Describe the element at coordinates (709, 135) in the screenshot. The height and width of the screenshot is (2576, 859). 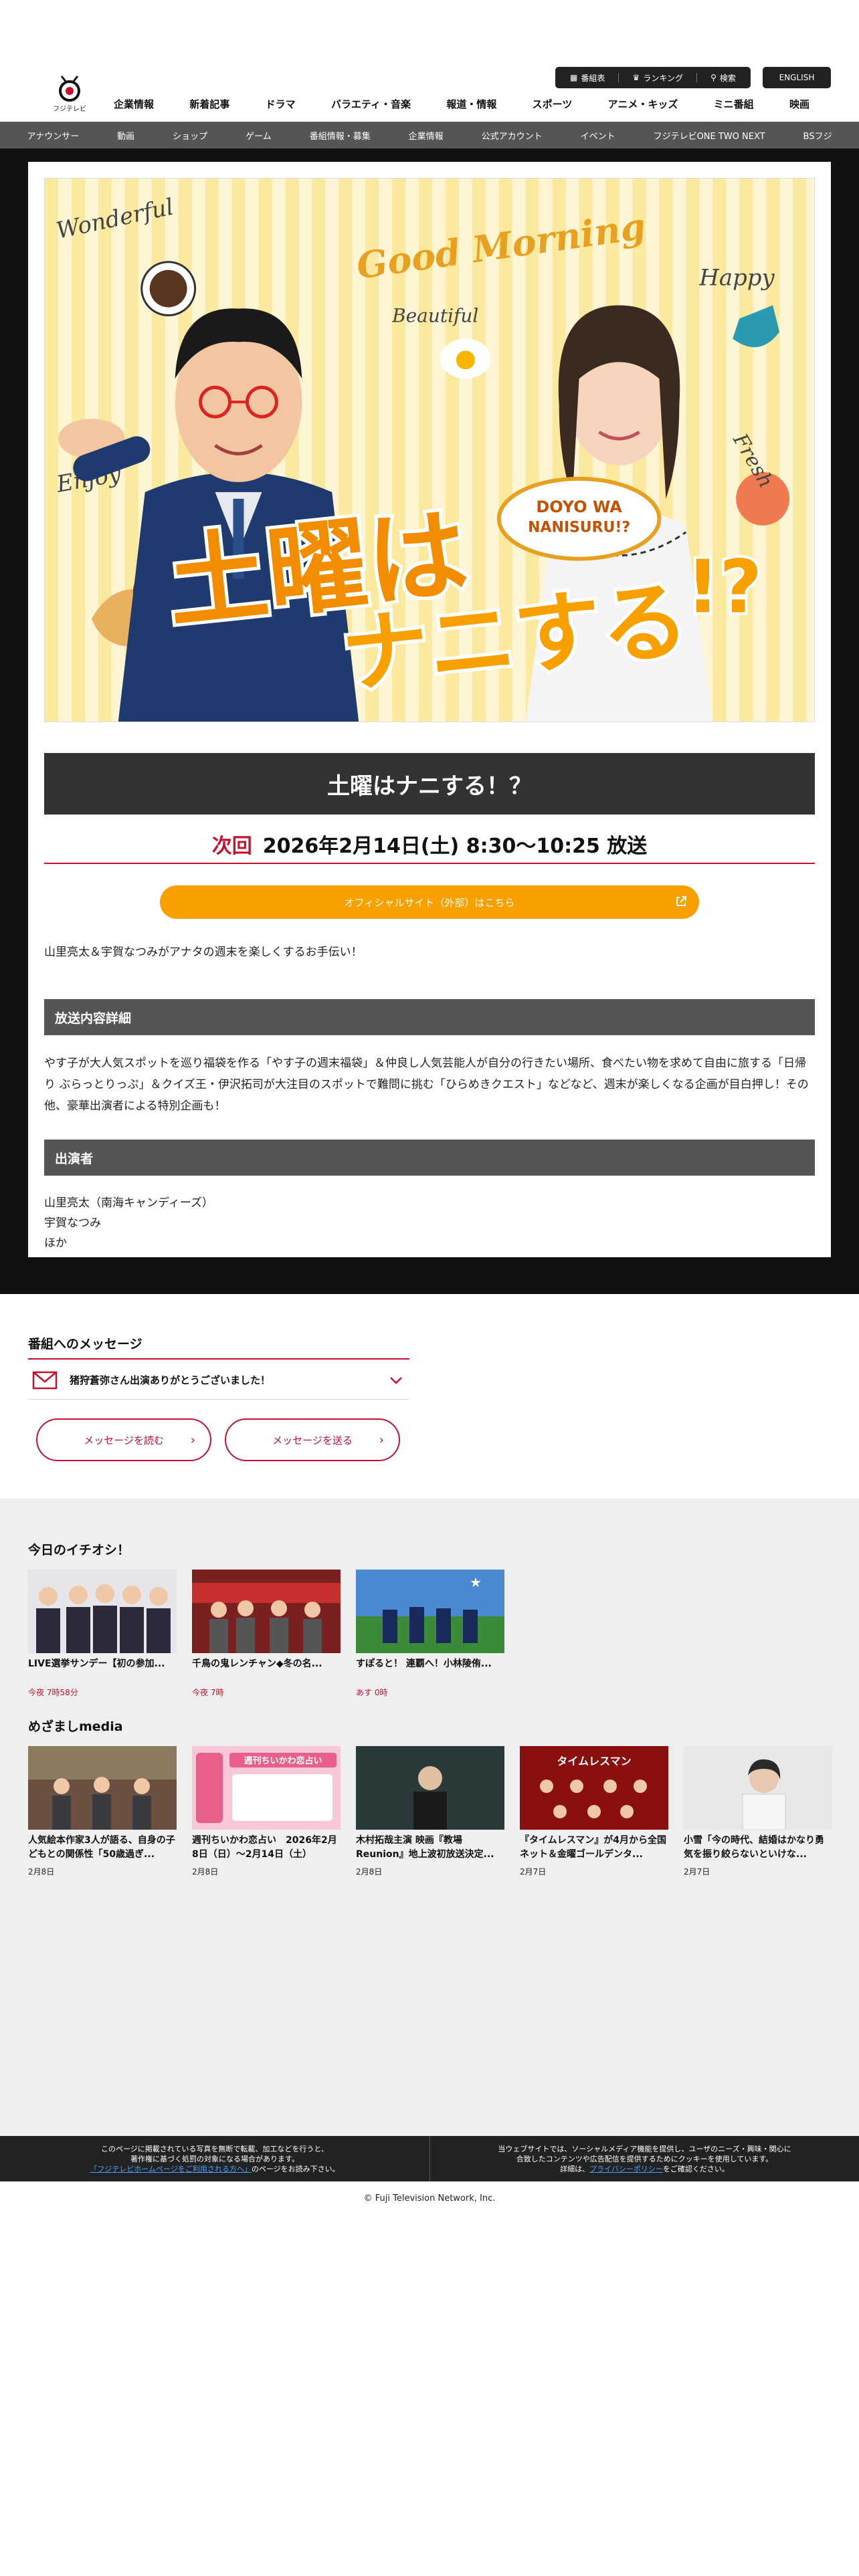
I see `subnav-item-one-two-next: フジテレビONE TWO NEXT` at that location.